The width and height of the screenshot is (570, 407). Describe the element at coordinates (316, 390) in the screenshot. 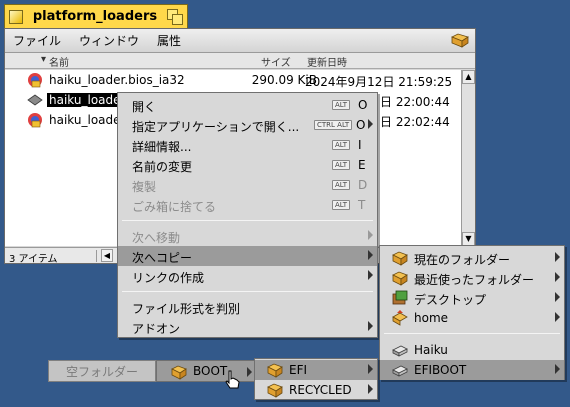

I see `submenu-item-recycled: RECYCLED` at that location.